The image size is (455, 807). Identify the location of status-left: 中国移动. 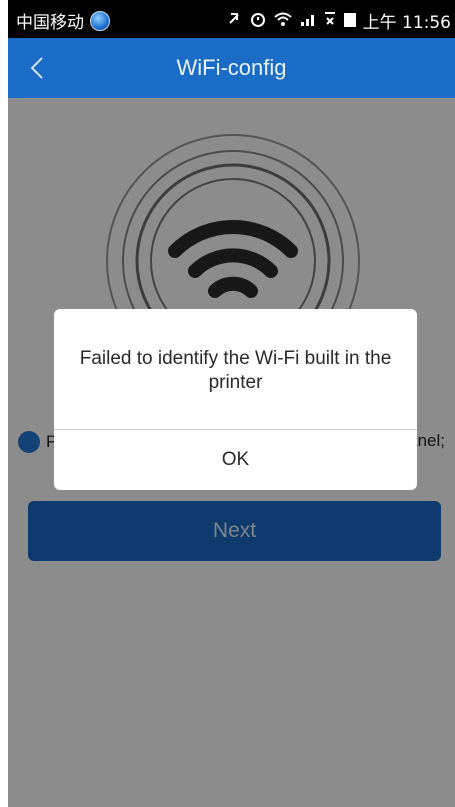
(63, 20).